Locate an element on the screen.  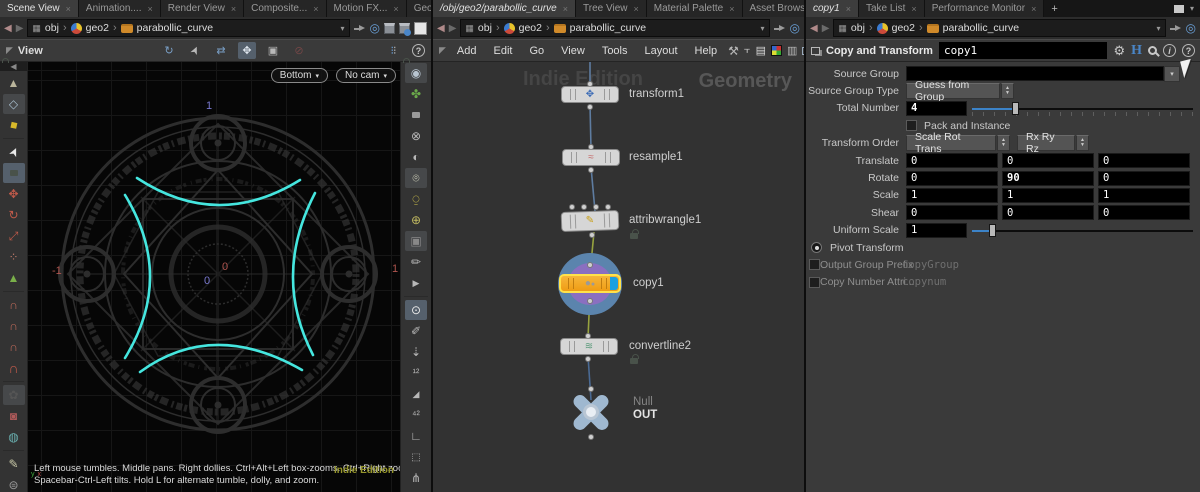
scale-x-input: 1 is located at coordinates (952, 195).